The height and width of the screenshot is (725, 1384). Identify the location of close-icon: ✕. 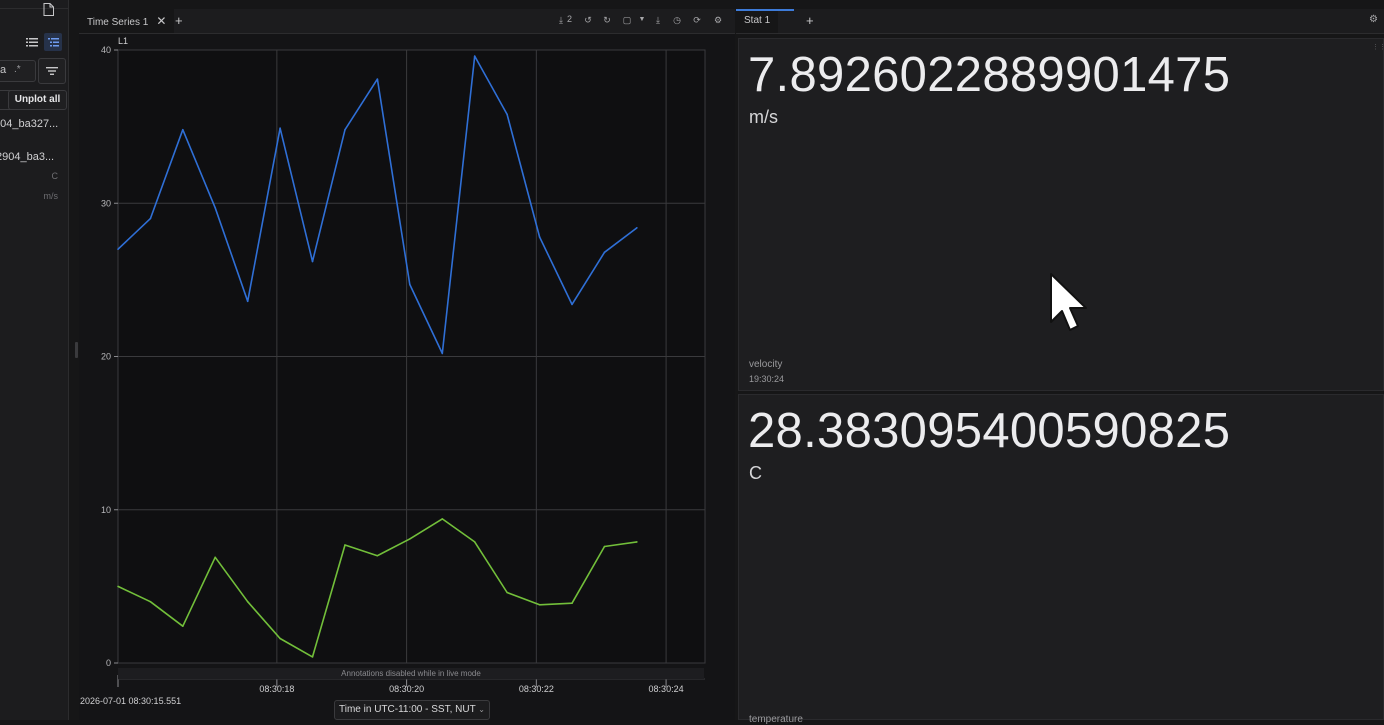
(161, 21).